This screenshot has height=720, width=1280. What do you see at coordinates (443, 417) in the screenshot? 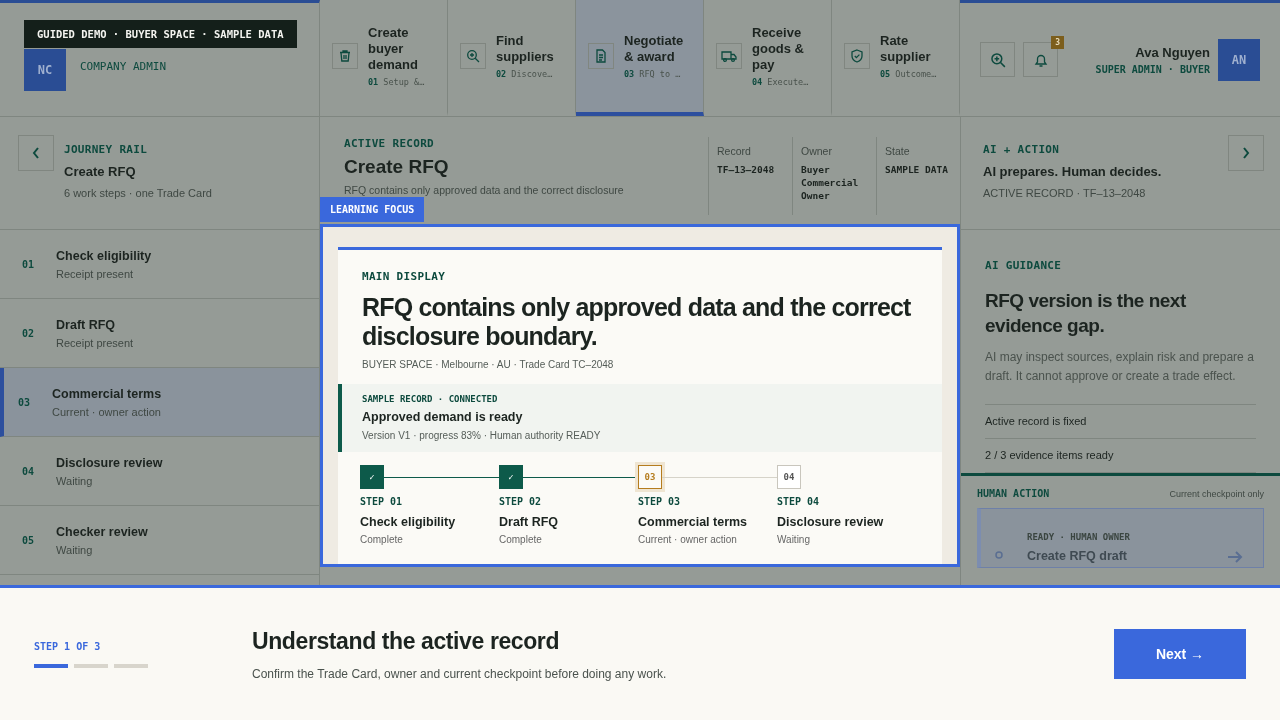
I see `record-heading: Approved demand is ready` at bounding box center [443, 417].